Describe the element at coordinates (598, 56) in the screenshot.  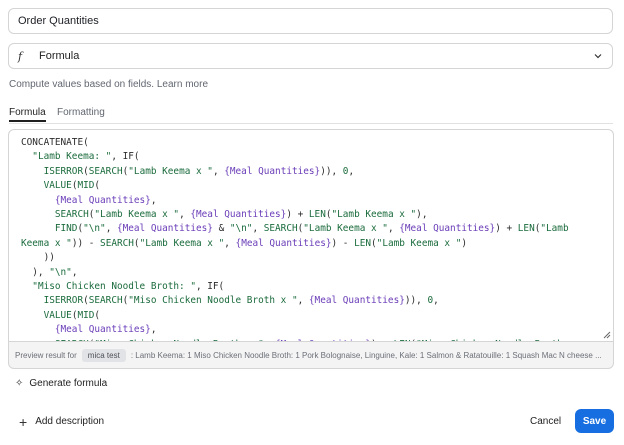
I see `chevron-down-icon` at that location.